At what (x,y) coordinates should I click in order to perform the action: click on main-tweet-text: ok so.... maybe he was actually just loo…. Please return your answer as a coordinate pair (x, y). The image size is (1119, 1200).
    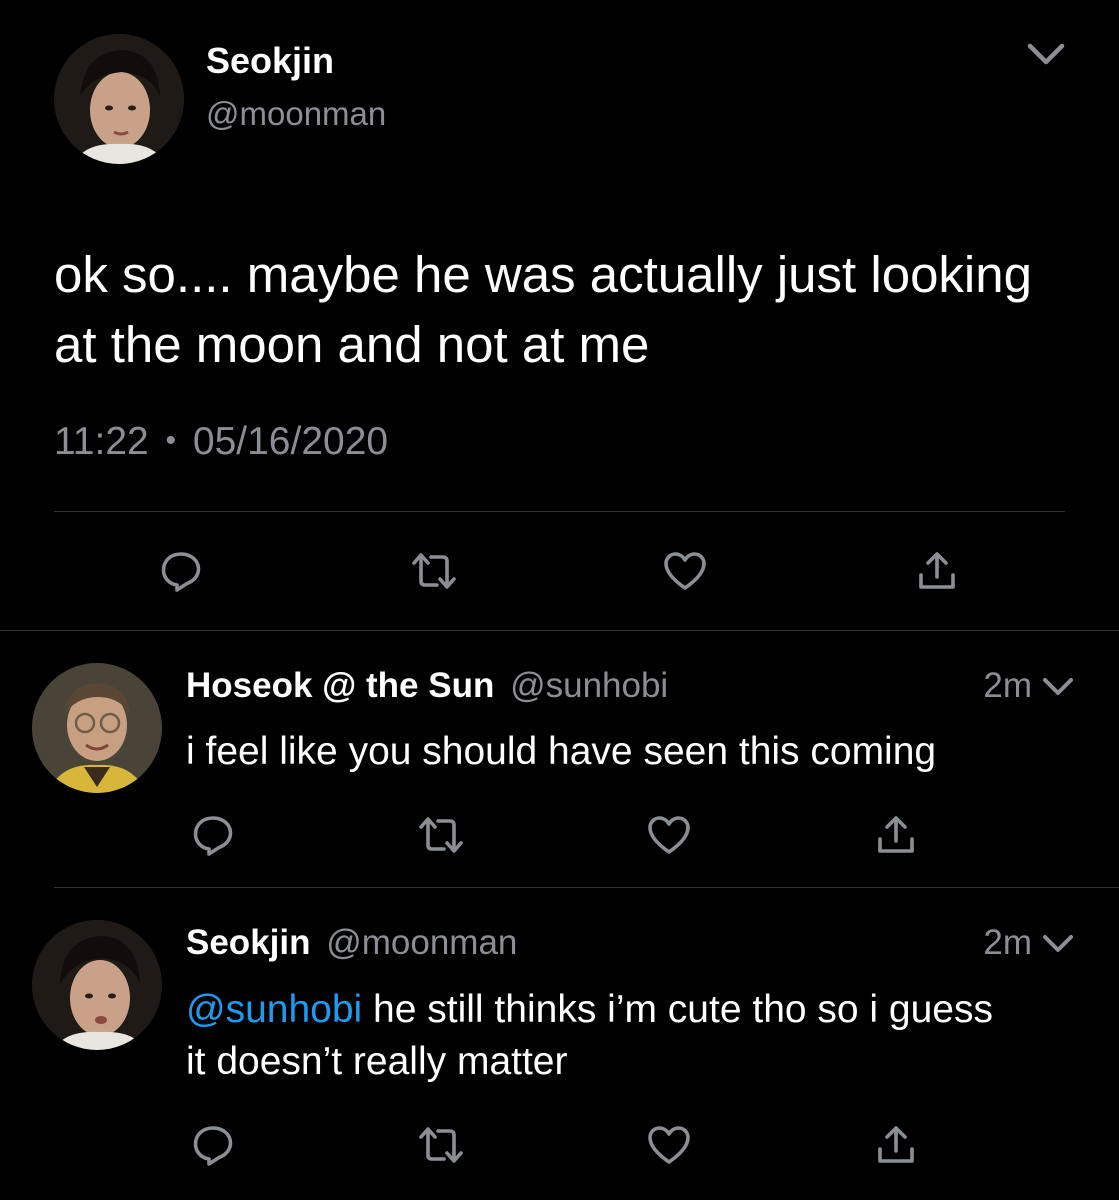
    Looking at the image, I should click on (543, 309).